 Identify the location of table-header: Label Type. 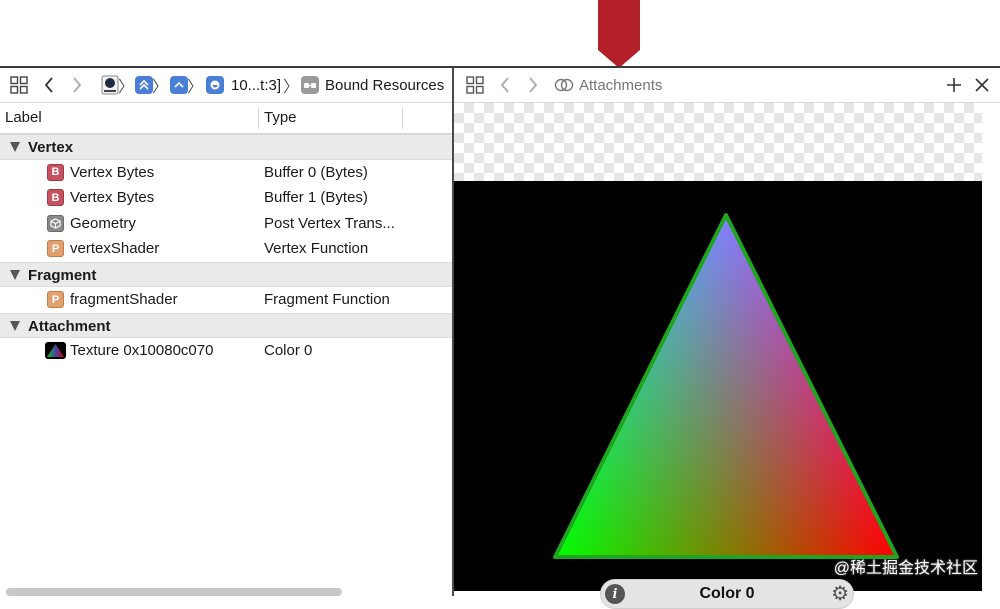
(226, 118).